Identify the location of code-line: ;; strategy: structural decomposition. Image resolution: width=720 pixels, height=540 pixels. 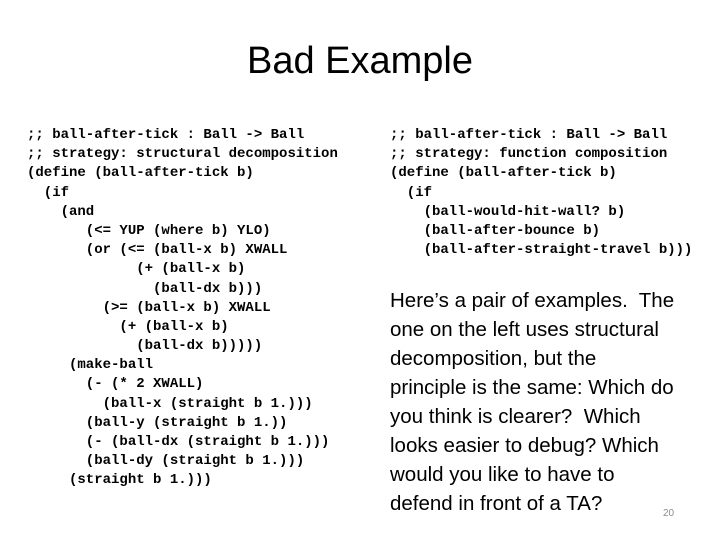
(182, 154).